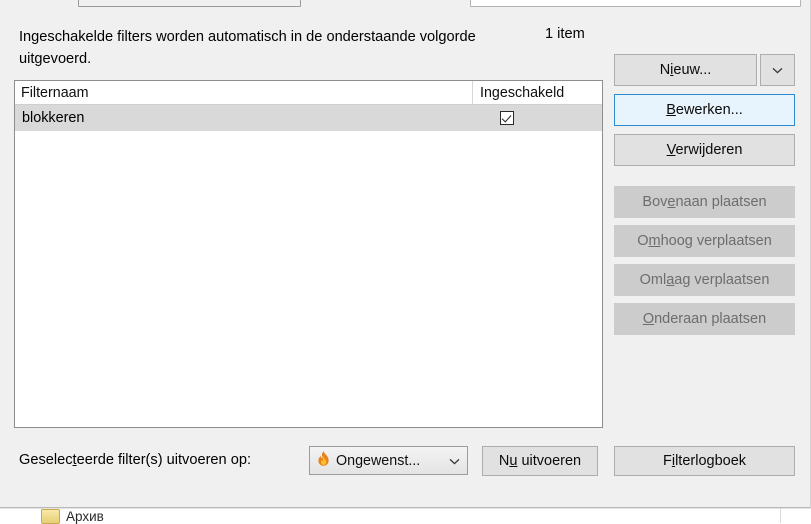 The width and height of the screenshot is (811, 524). Describe the element at coordinates (244, 92) in the screenshot. I see `column-header-filter-name: Filternaam` at that location.